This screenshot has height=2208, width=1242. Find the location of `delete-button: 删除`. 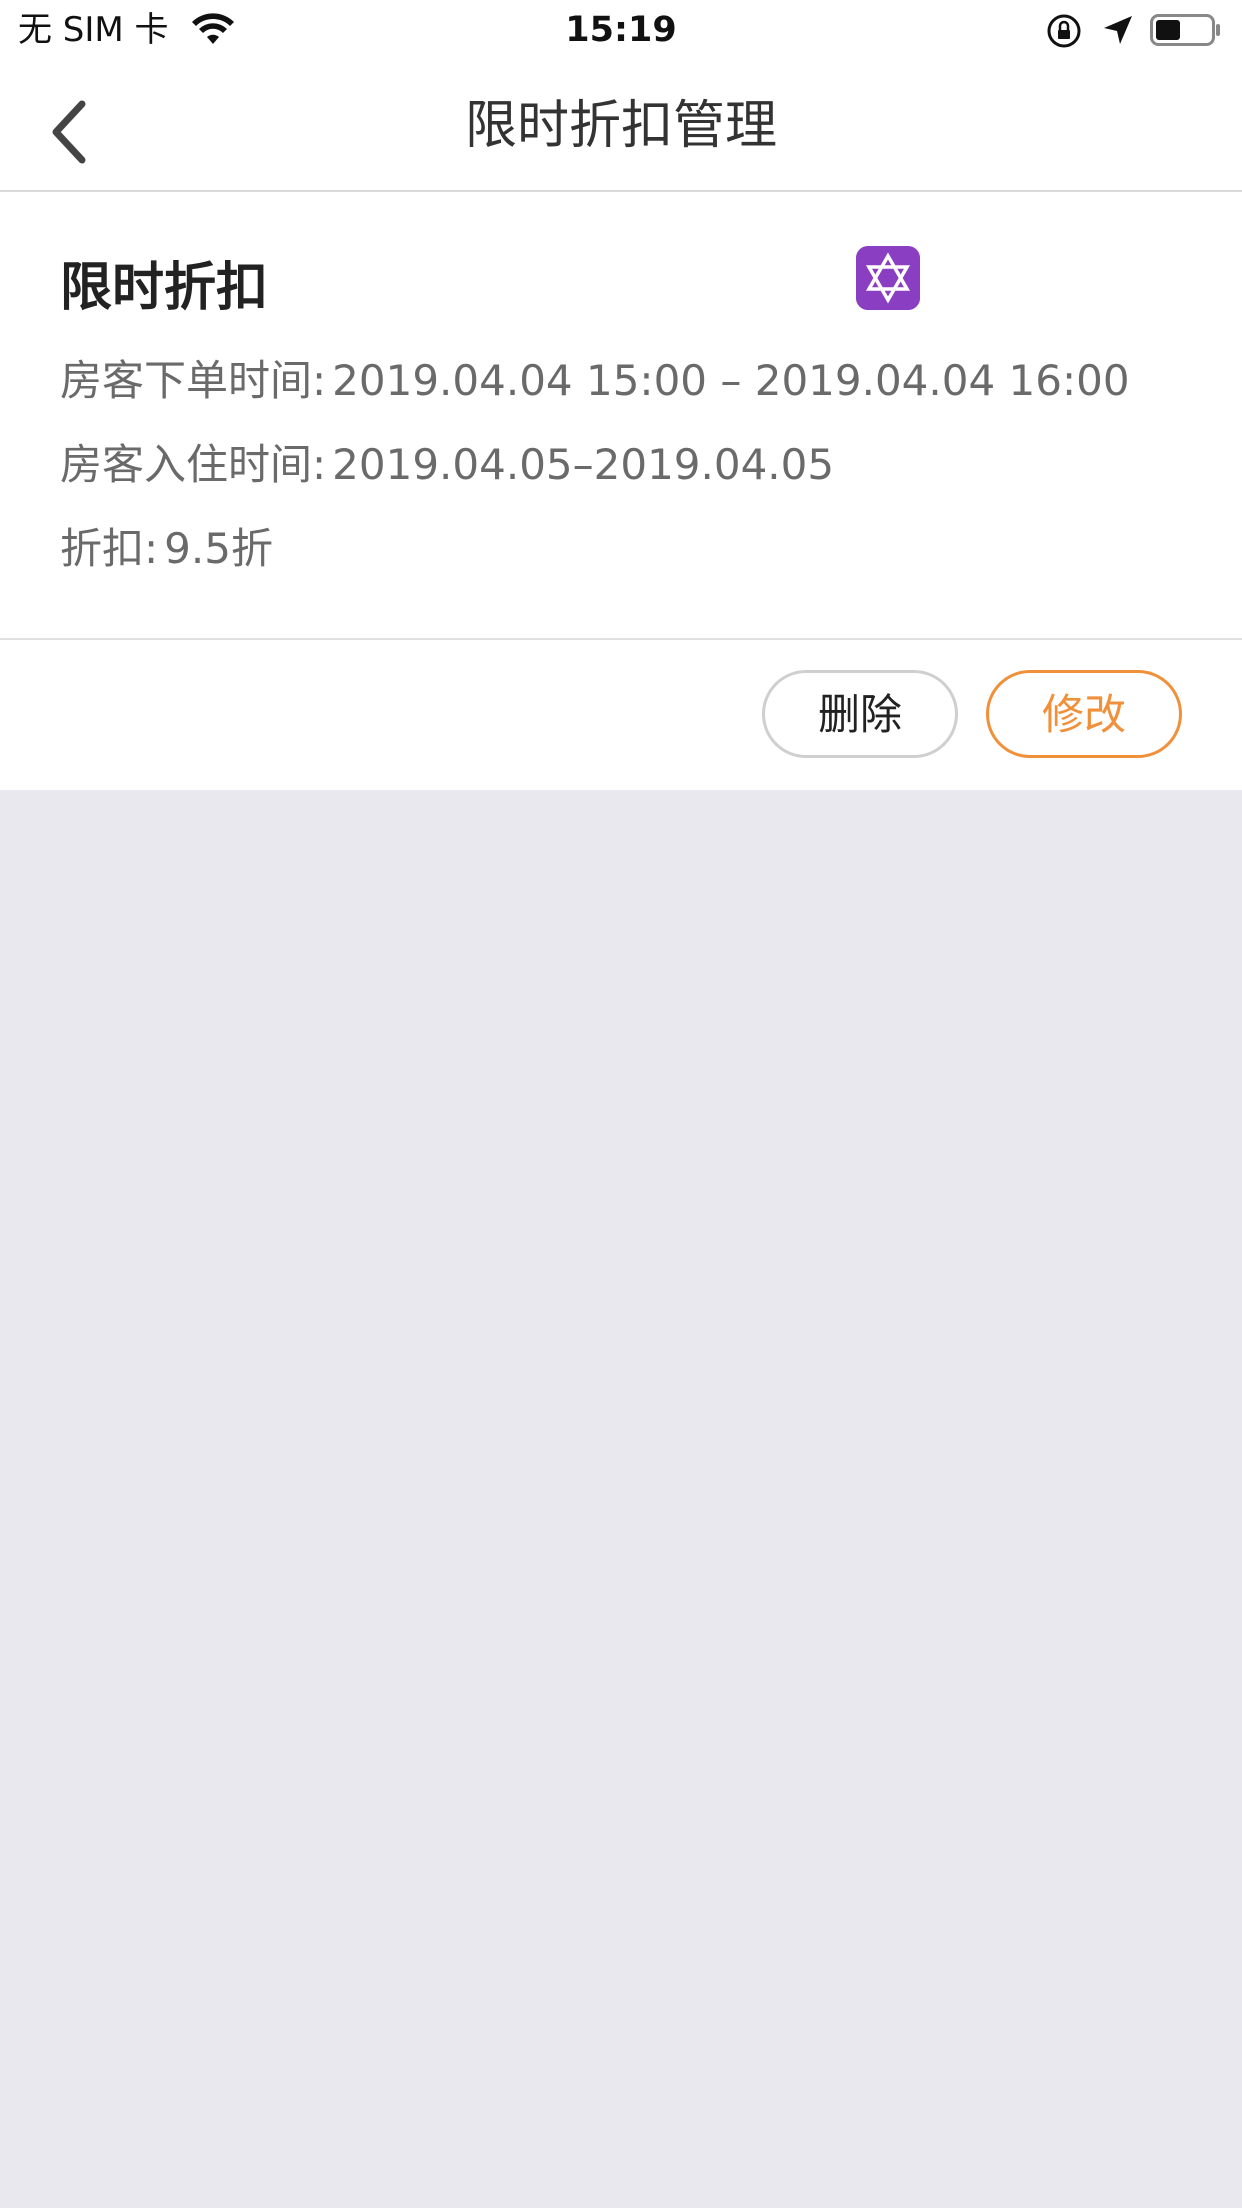

delete-button: 删除 is located at coordinates (860, 714).